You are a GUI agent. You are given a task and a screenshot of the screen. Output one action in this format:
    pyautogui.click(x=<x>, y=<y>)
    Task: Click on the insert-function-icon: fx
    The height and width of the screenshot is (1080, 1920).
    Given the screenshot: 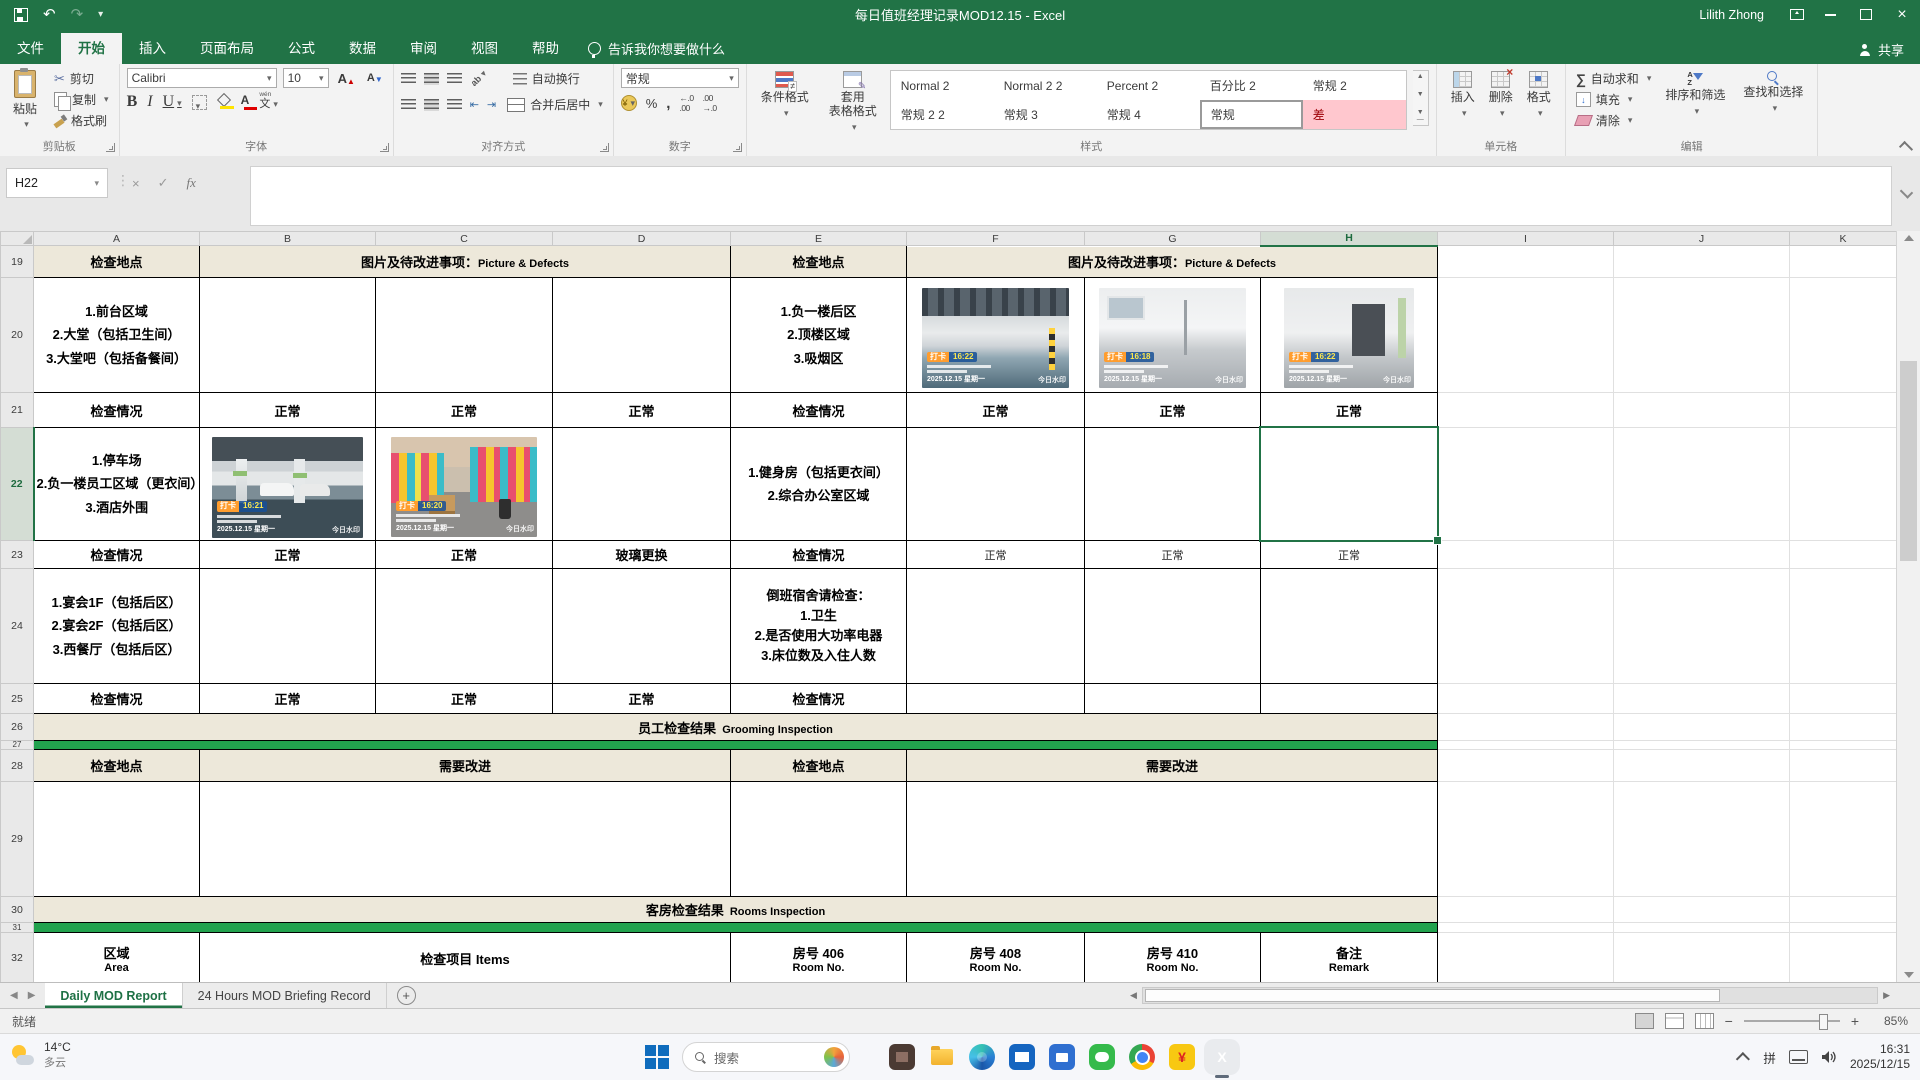 What is the action you would take?
    pyautogui.click(x=191, y=183)
    